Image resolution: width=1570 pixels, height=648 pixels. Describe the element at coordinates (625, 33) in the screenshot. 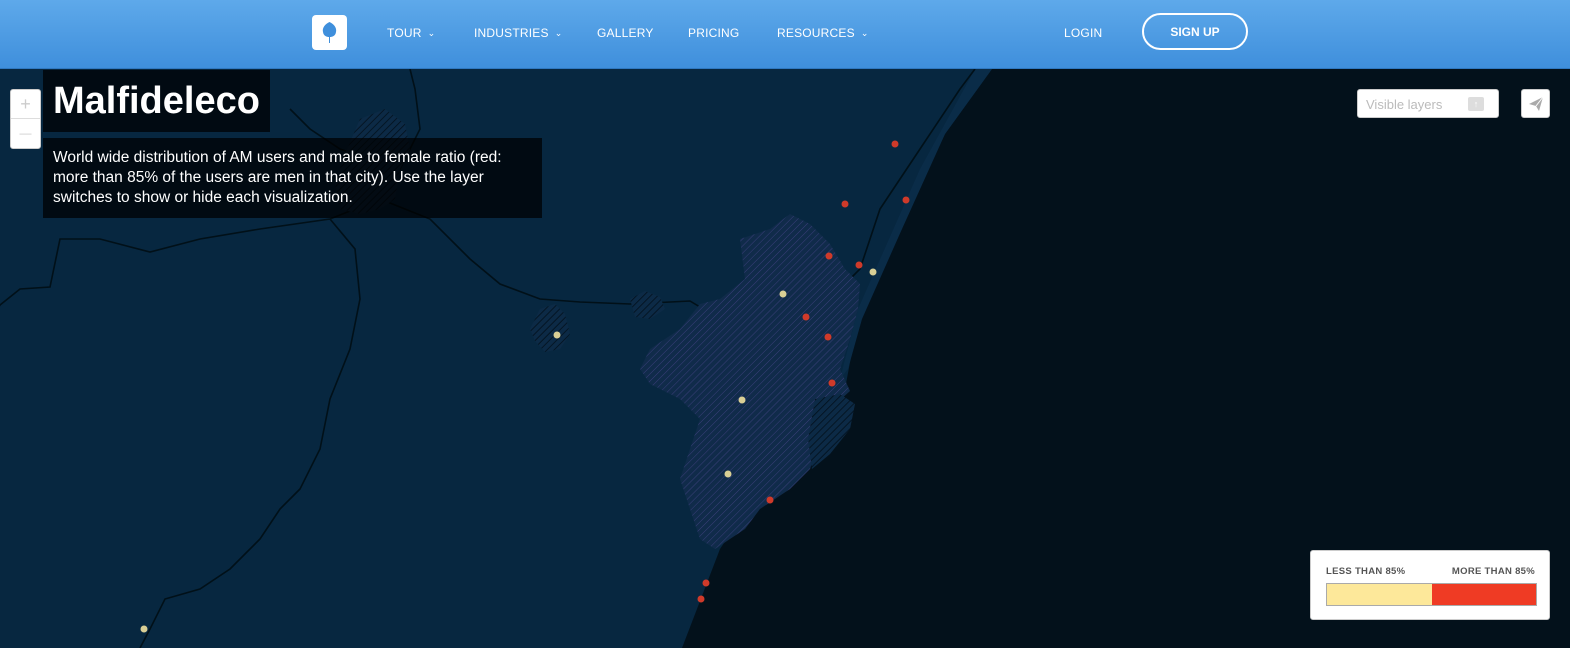

I see `nav-gallery: GALLERY` at that location.